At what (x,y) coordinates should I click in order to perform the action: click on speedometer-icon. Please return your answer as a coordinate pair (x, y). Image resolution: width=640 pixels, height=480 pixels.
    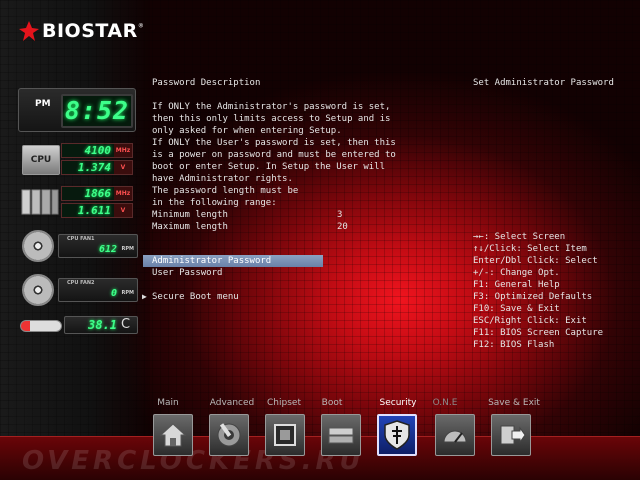
    Looking at the image, I should click on (455, 436).